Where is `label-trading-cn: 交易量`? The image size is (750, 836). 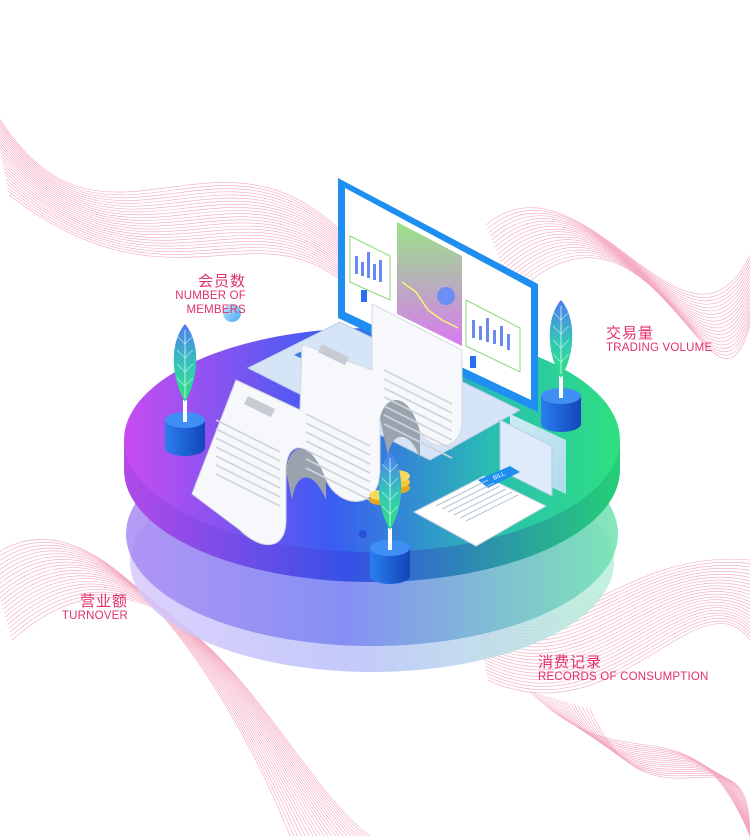 label-trading-cn: 交易量 is located at coordinates (630, 333).